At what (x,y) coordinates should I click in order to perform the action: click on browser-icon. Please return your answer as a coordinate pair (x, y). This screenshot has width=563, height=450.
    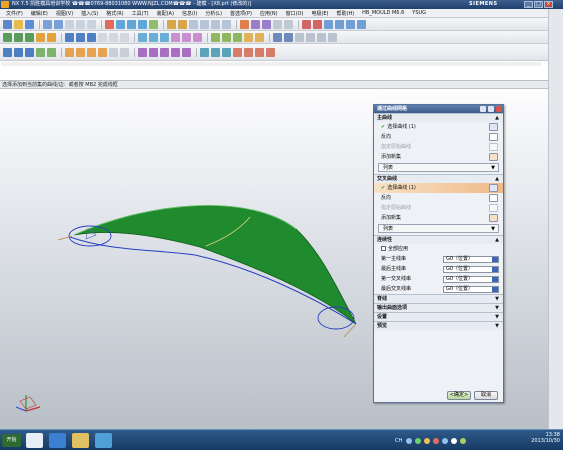
    Looking at the image, I should click on (57, 440).